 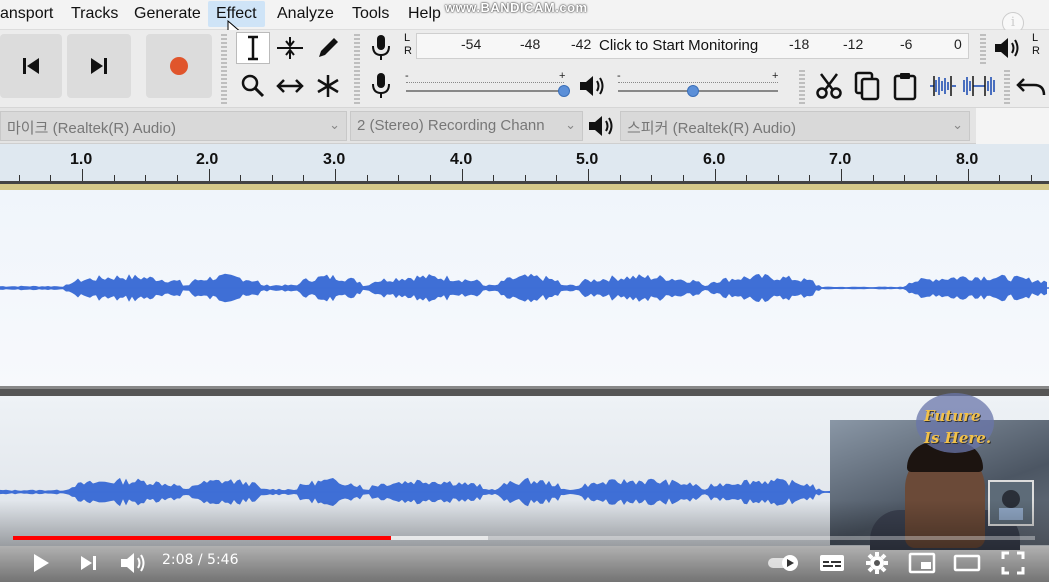 What do you see at coordinates (334, 159) in the screenshot?
I see `ruler-label: 3.0` at bounding box center [334, 159].